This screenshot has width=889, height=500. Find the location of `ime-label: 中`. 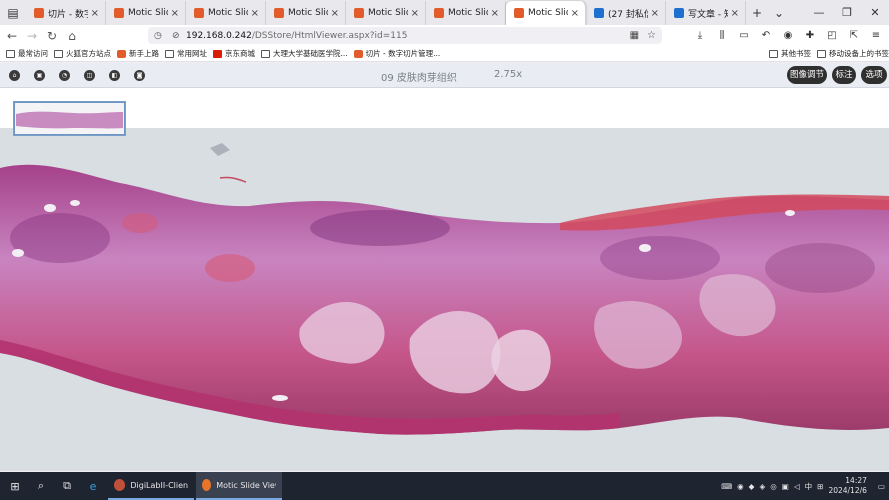

ime-label: 中 is located at coordinates (809, 486).